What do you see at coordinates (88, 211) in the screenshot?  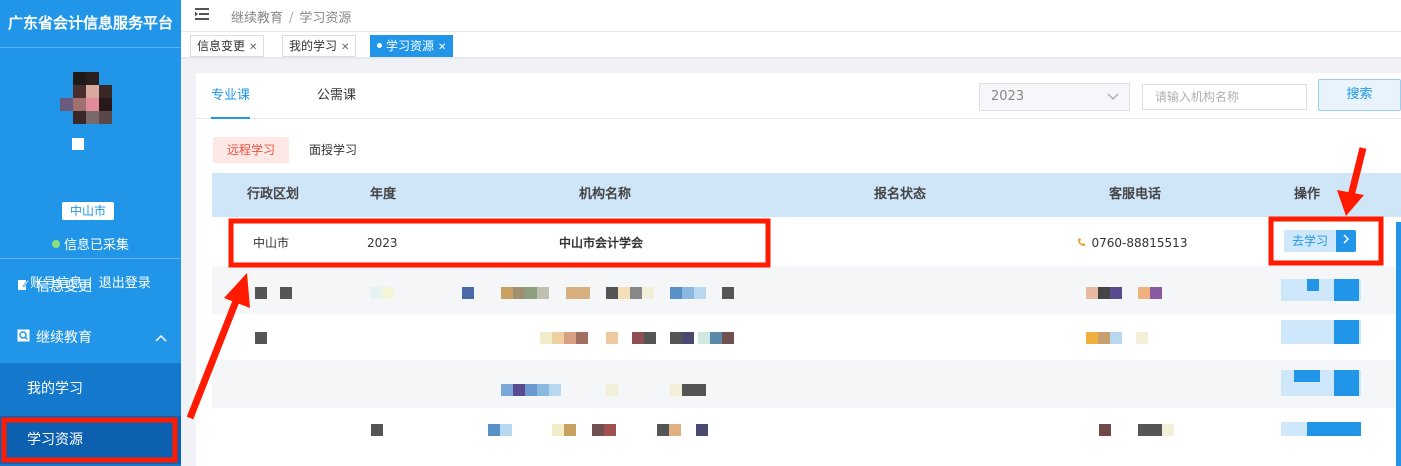 I see `city-badge: 中山市` at bounding box center [88, 211].